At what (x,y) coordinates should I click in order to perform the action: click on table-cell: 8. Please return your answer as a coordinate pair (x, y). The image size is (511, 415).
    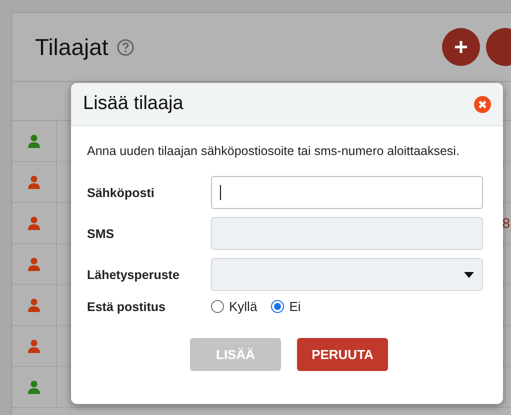
    Looking at the image, I should click on (506, 223).